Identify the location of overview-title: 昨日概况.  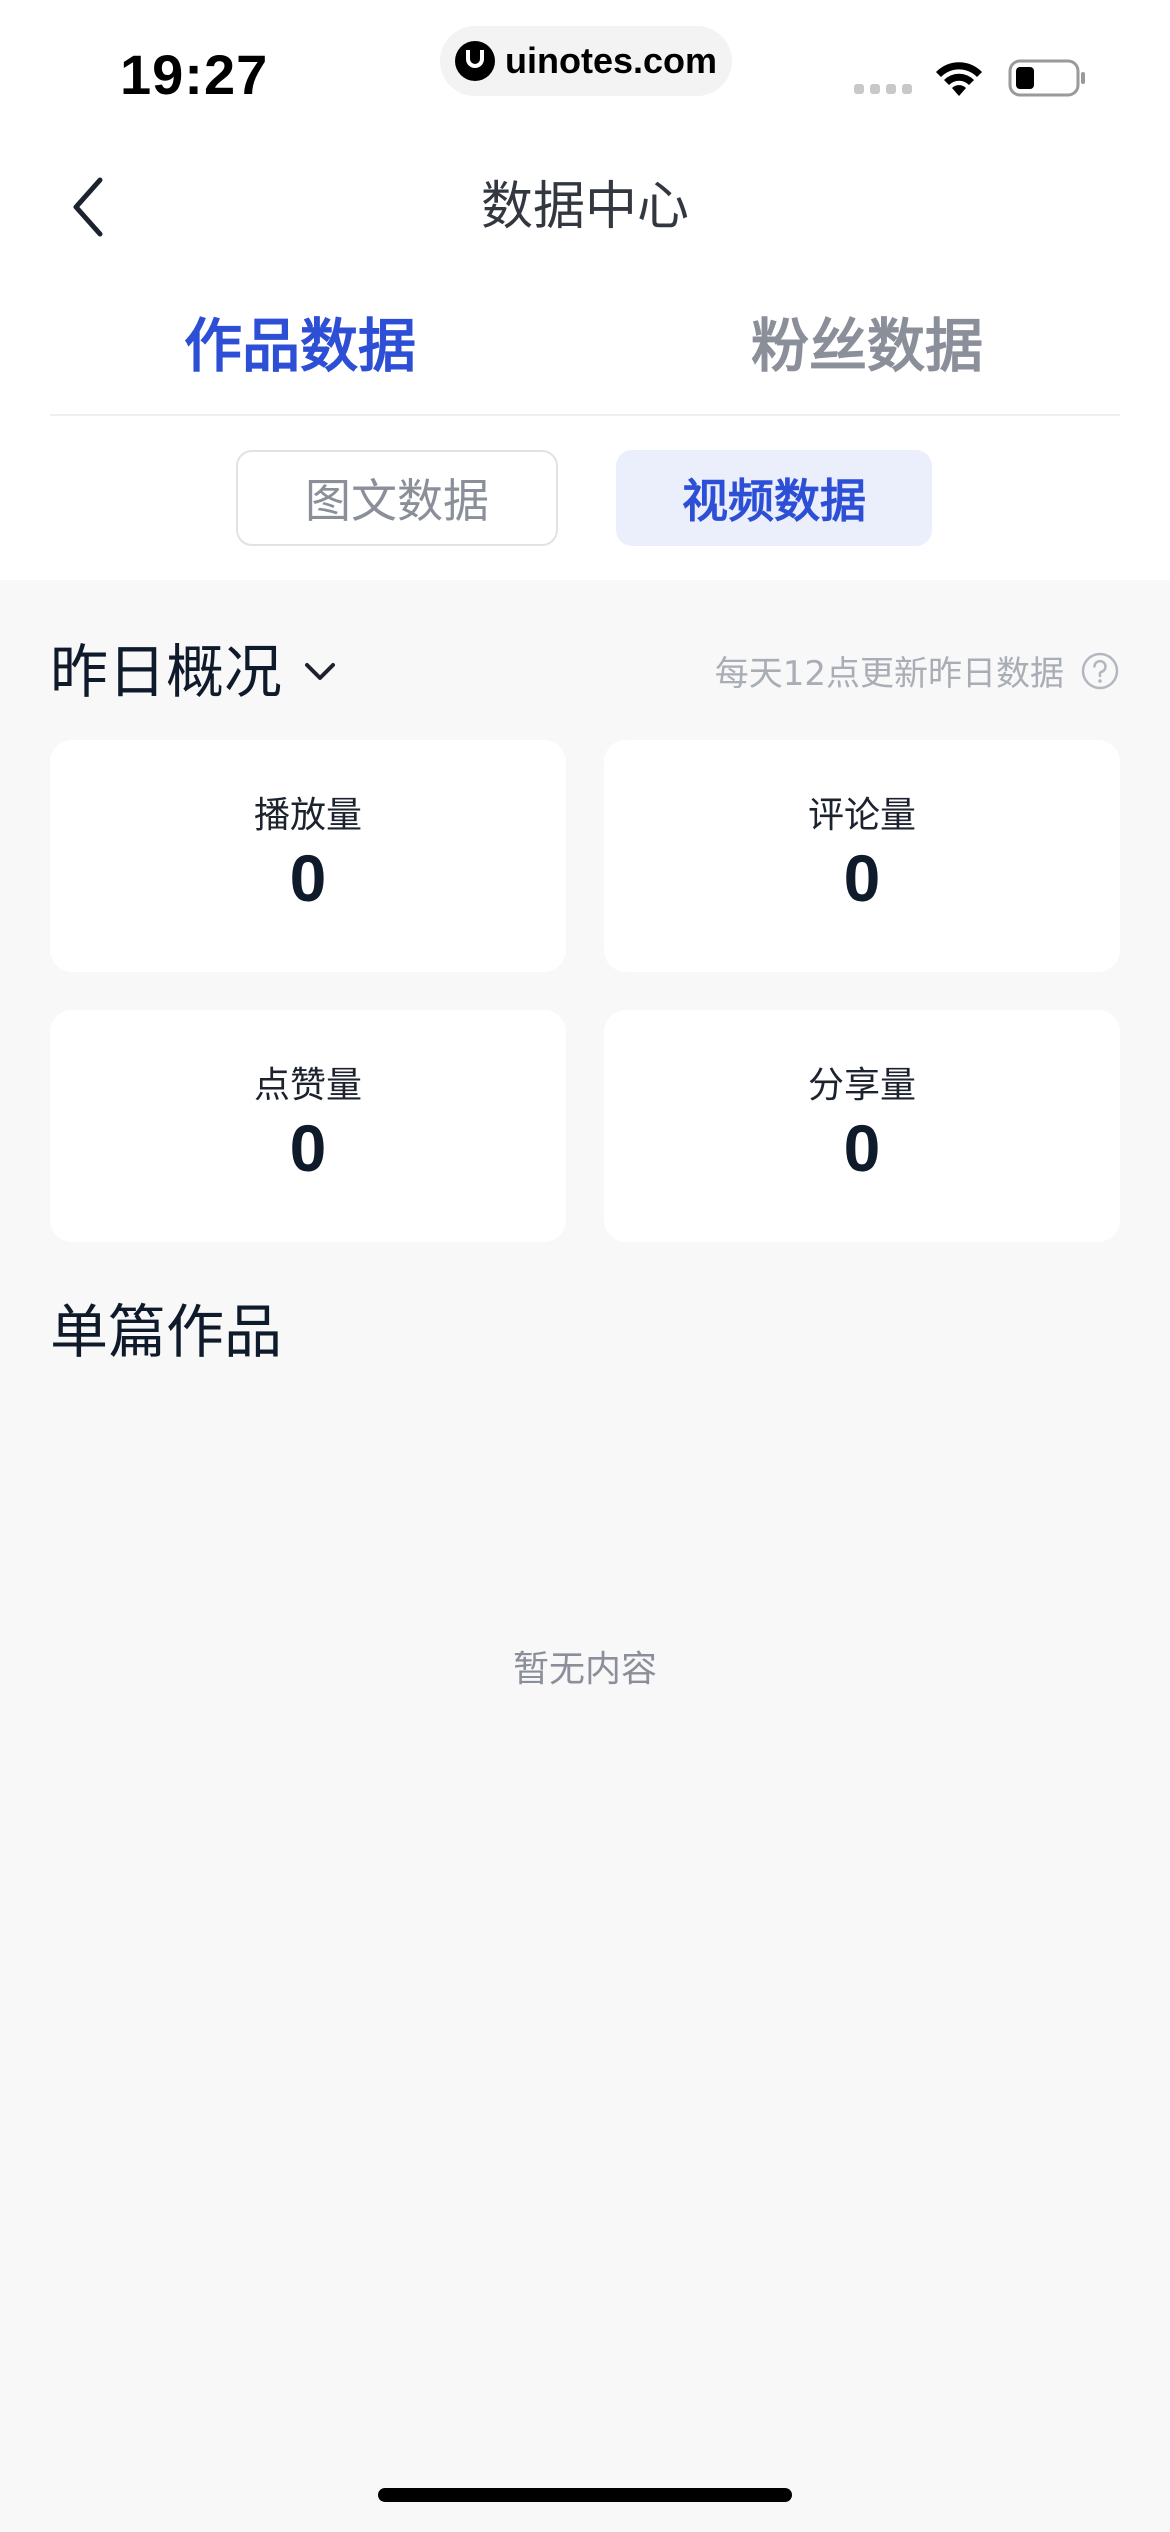
(166, 672).